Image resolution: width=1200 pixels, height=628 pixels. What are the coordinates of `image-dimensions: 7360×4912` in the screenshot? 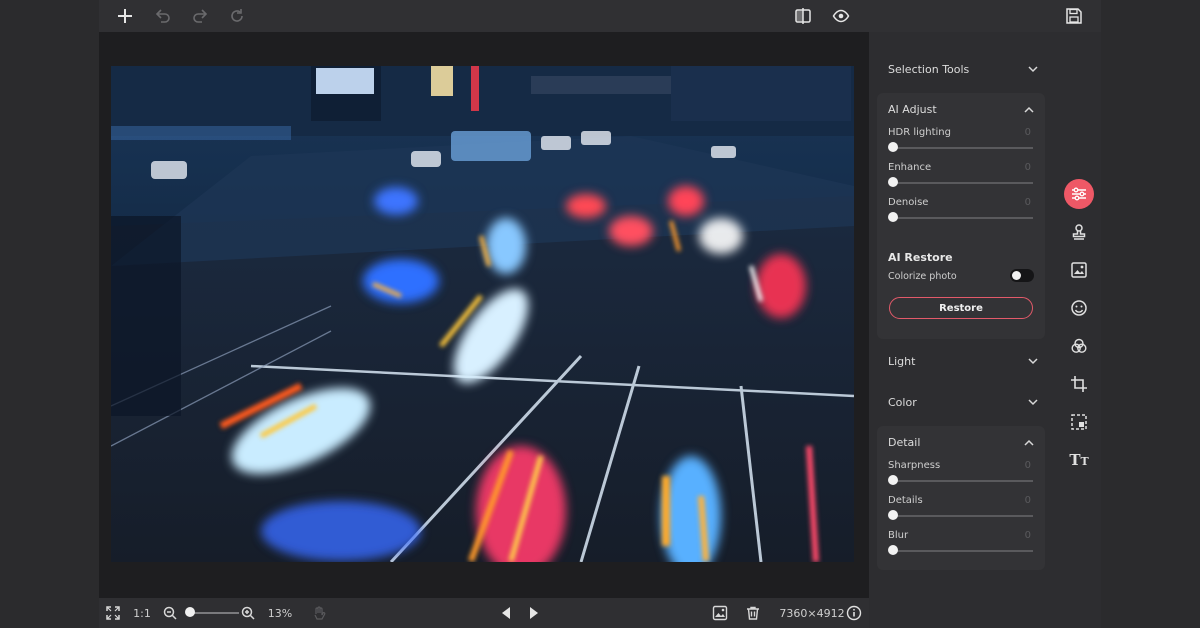 It's located at (812, 613).